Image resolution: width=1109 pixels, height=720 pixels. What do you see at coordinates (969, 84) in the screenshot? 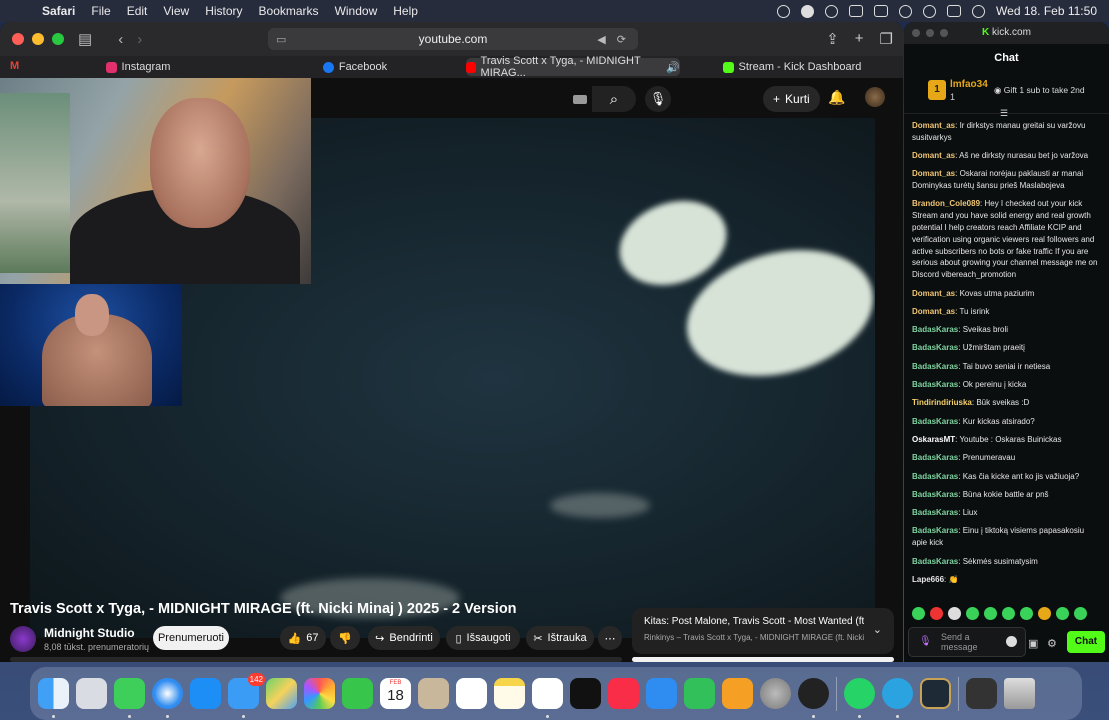
I see `gift-username: lmfao34` at bounding box center [969, 84].